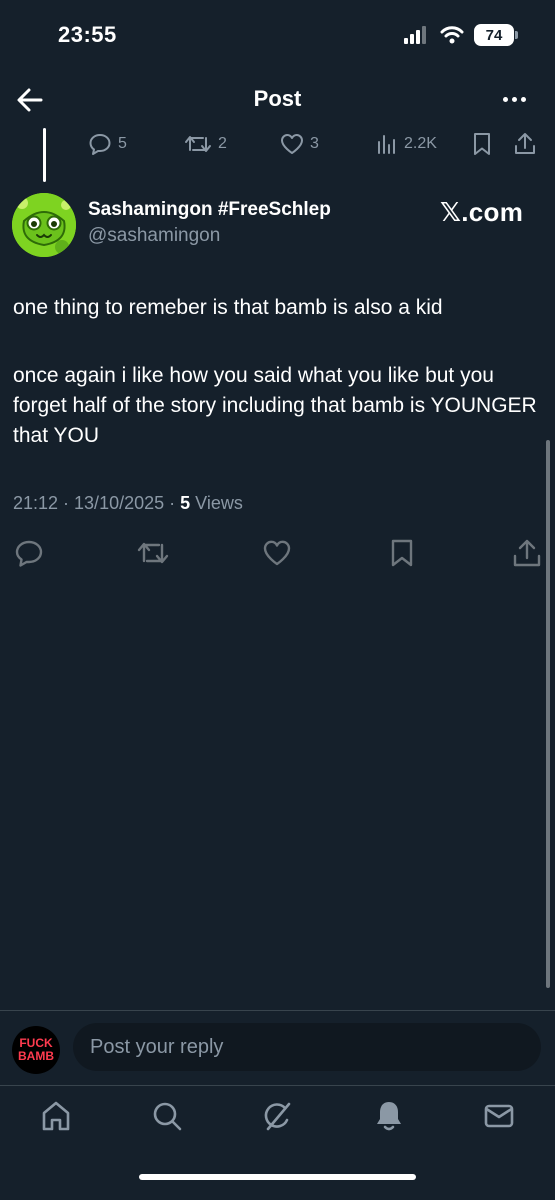  I want to click on home-icon, so click(56, 1116).